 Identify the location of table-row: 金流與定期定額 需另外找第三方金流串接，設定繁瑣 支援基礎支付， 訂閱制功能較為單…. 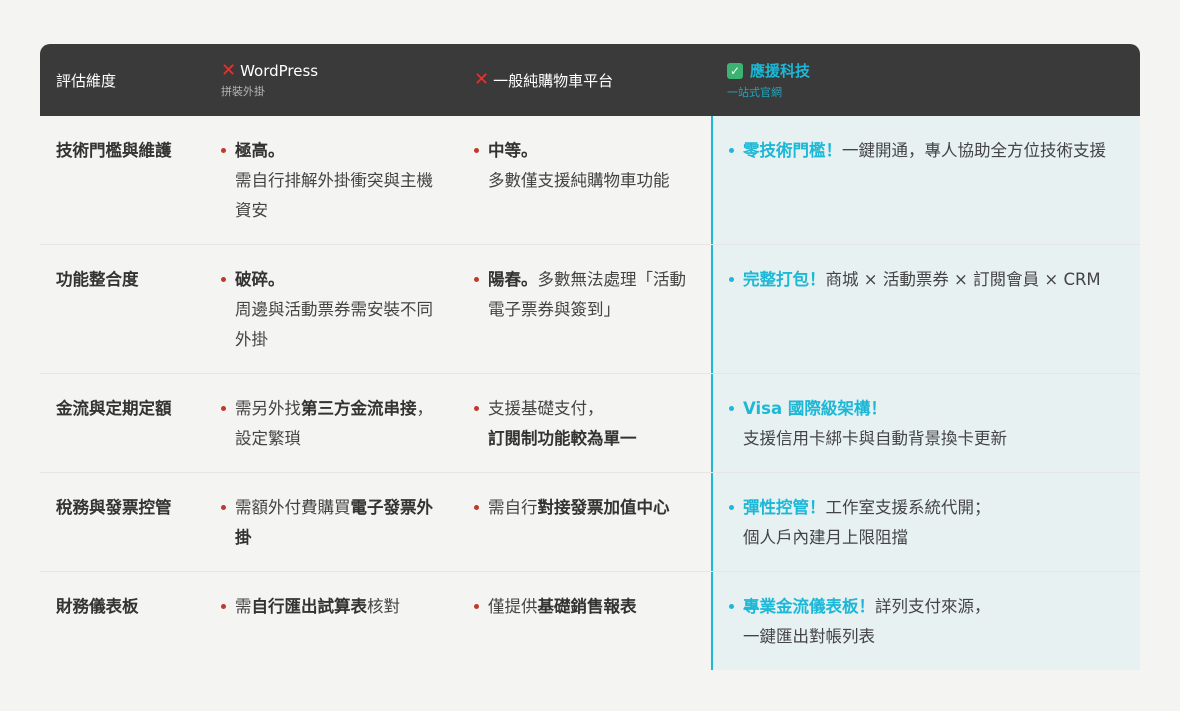
(590, 423).